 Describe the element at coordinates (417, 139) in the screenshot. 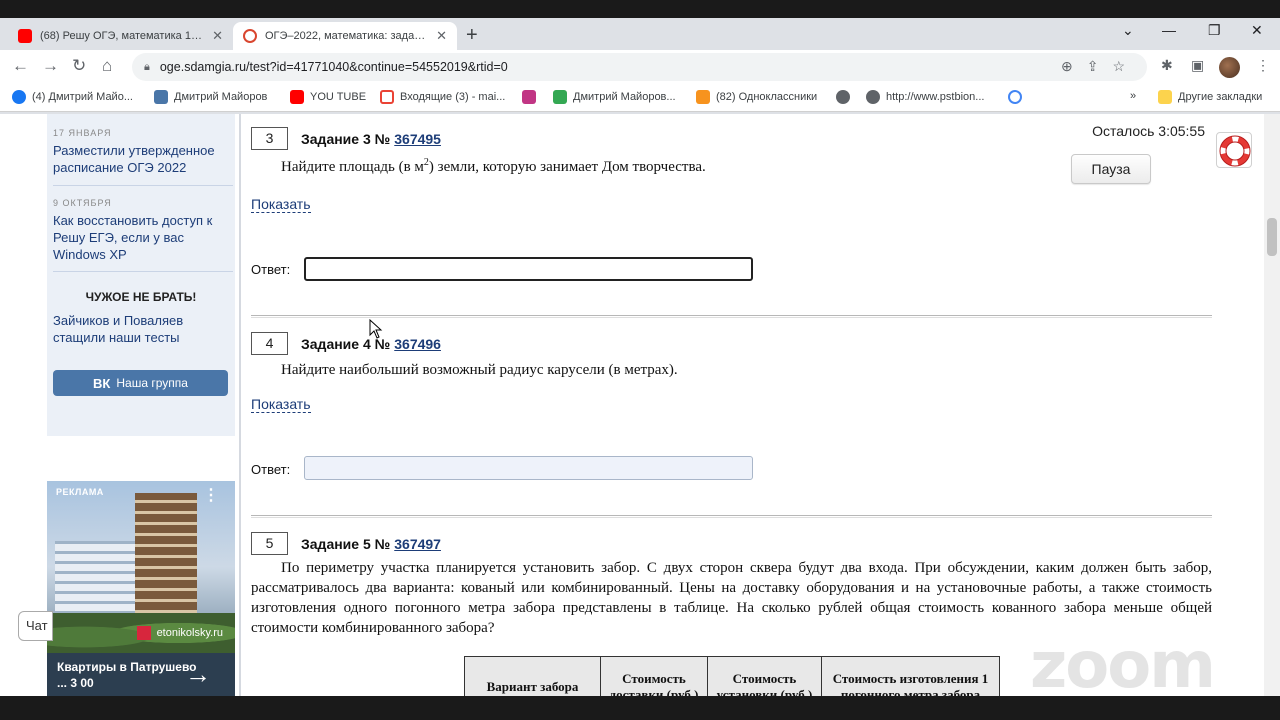

I see `task-id-link: 367495` at that location.